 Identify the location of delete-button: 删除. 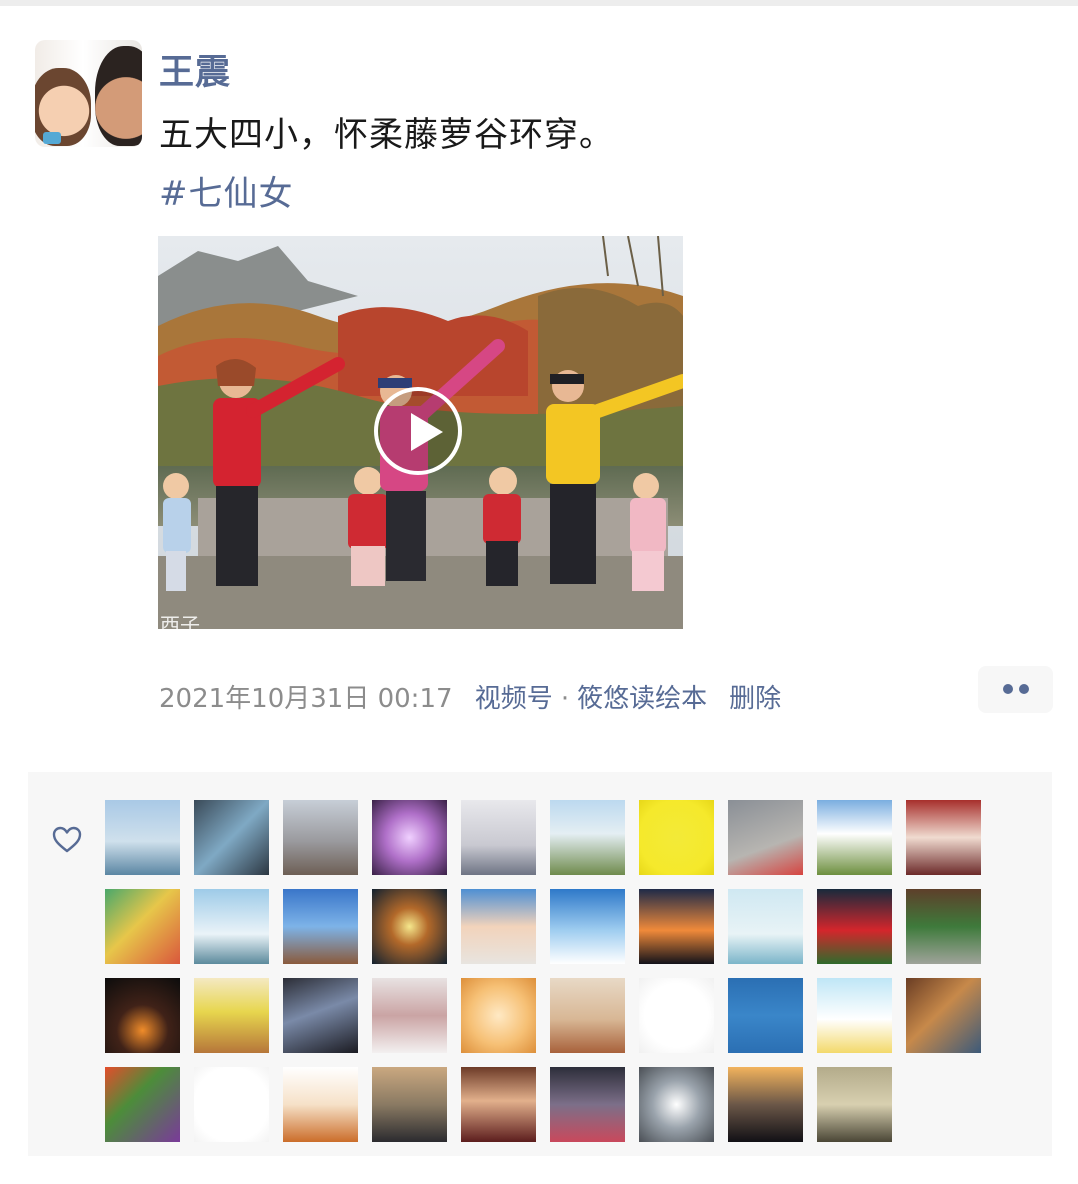
(755, 699).